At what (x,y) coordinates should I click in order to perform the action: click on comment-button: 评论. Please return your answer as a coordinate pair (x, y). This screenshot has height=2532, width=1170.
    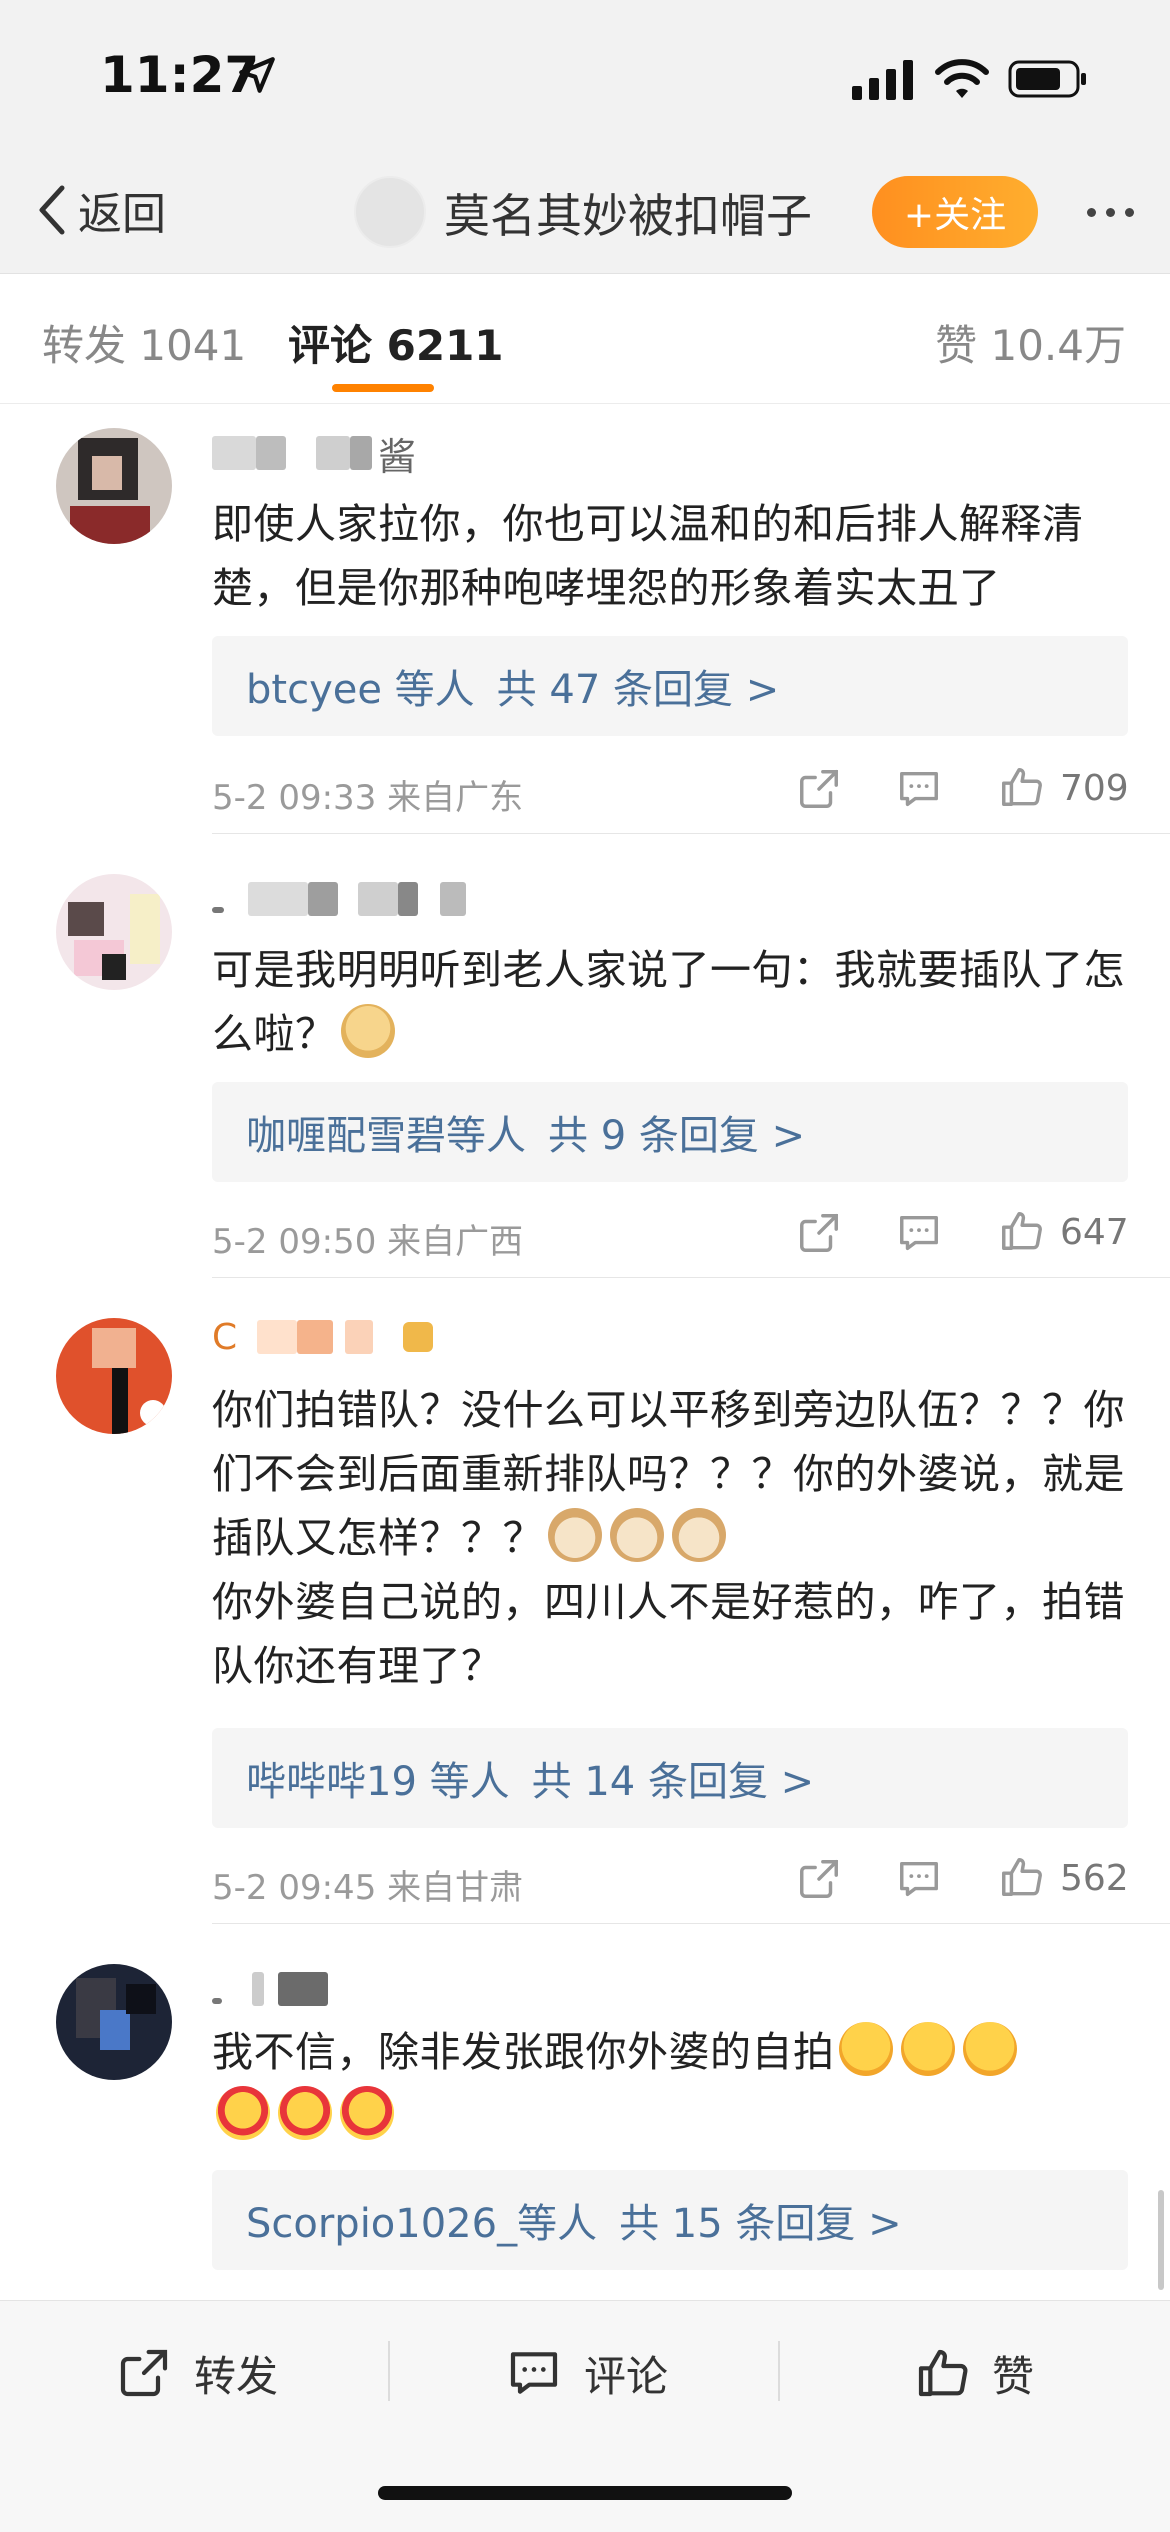
    Looking at the image, I should click on (587, 2373).